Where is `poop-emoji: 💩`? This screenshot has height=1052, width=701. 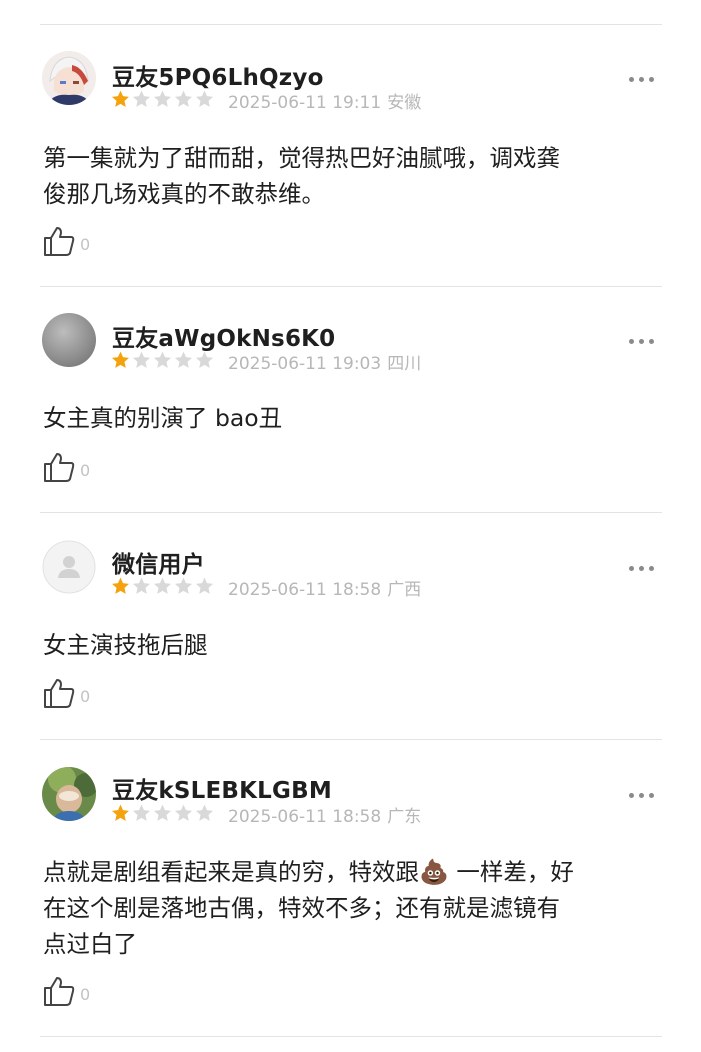 poop-emoji: 💩 is located at coordinates (434, 872).